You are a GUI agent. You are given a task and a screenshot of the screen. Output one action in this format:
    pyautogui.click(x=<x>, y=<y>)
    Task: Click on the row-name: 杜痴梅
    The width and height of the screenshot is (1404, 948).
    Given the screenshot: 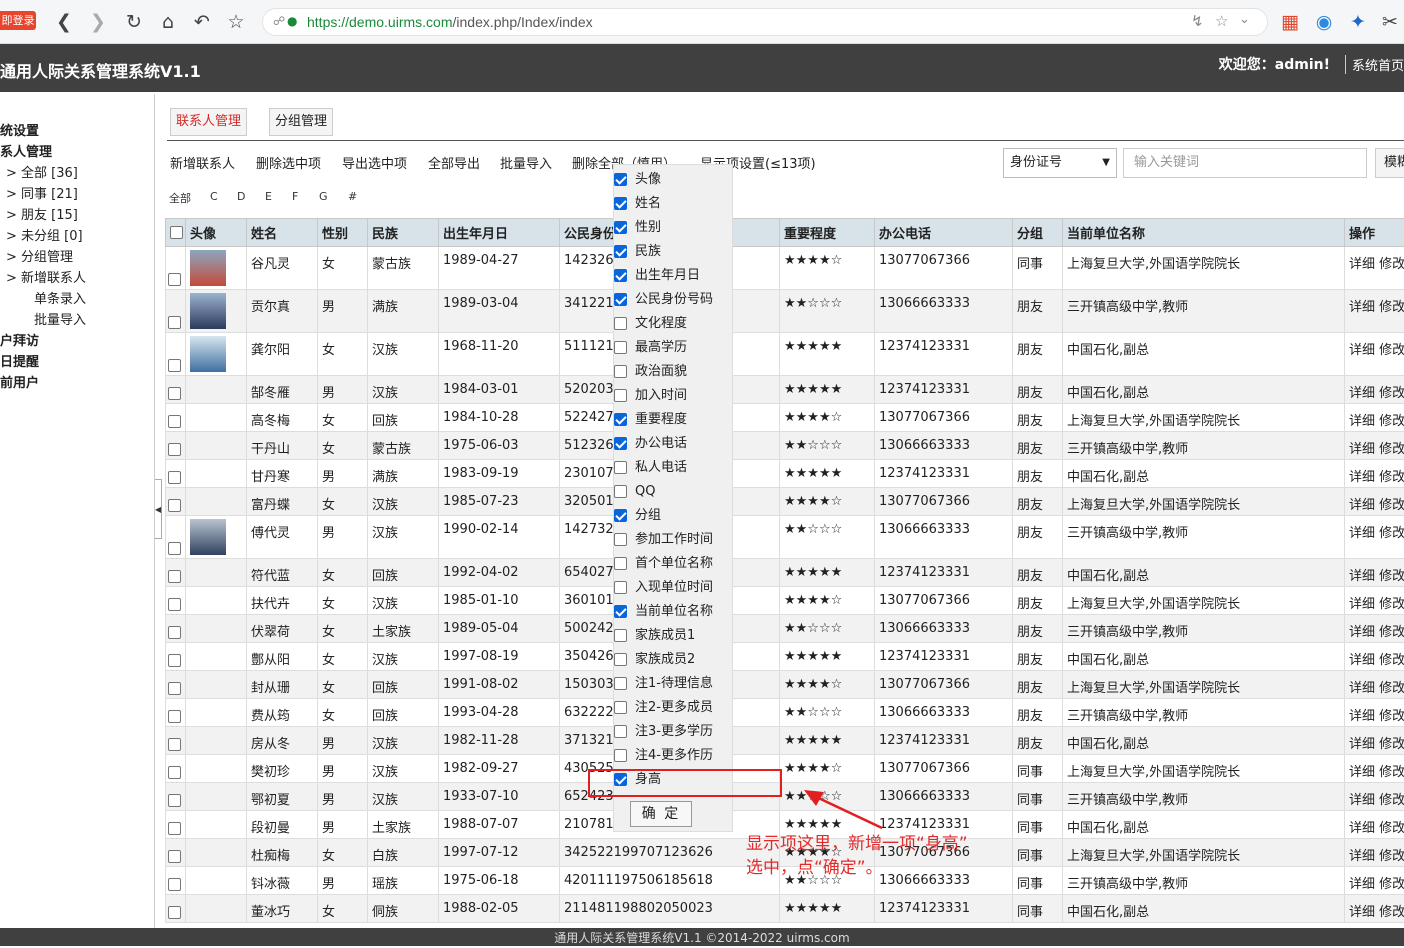 What is the action you would take?
    pyautogui.click(x=282, y=853)
    